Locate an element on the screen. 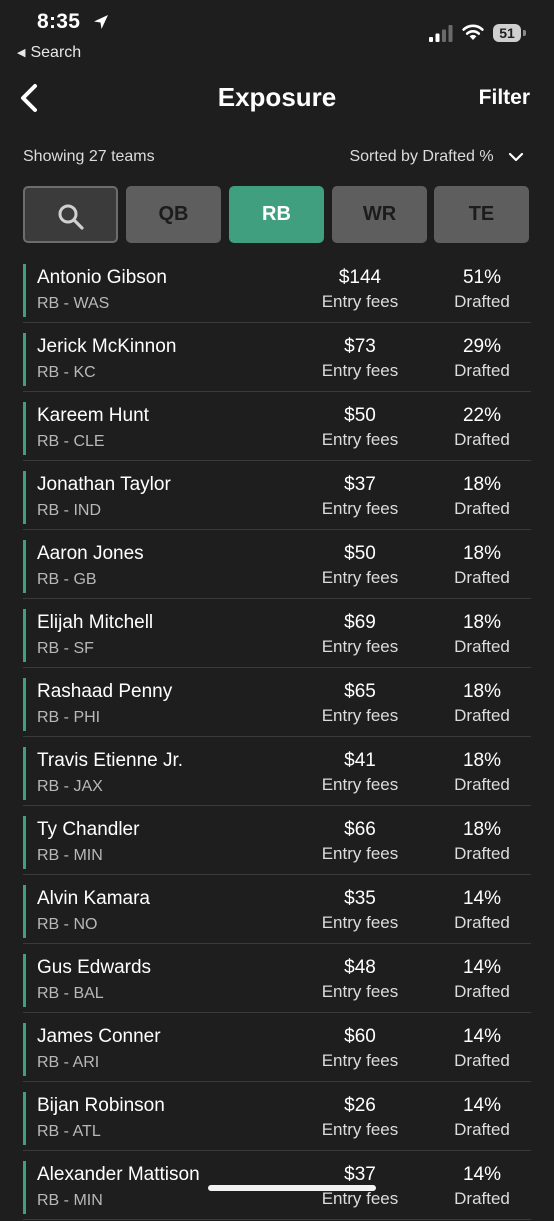 The height and width of the screenshot is (1221, 554). filter-button: Filter is located at coordinates (504, 98).